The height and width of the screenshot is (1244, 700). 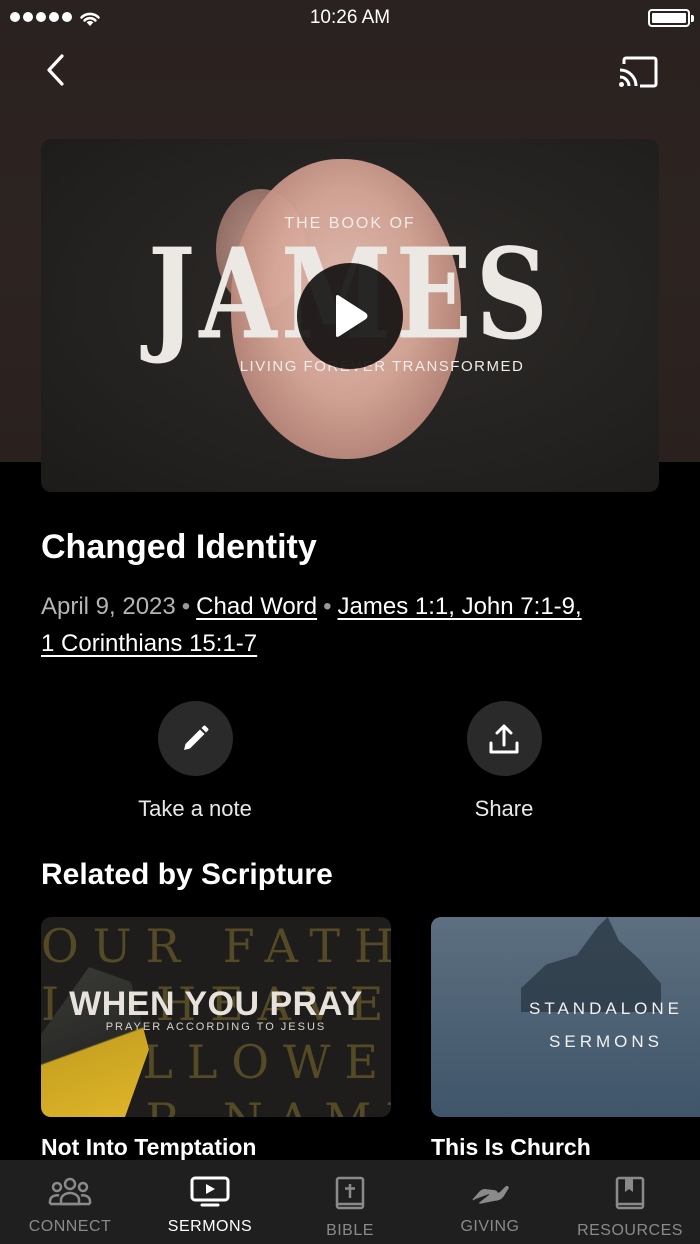 I want to click on take-note-circle, so click(x=195, y=738).